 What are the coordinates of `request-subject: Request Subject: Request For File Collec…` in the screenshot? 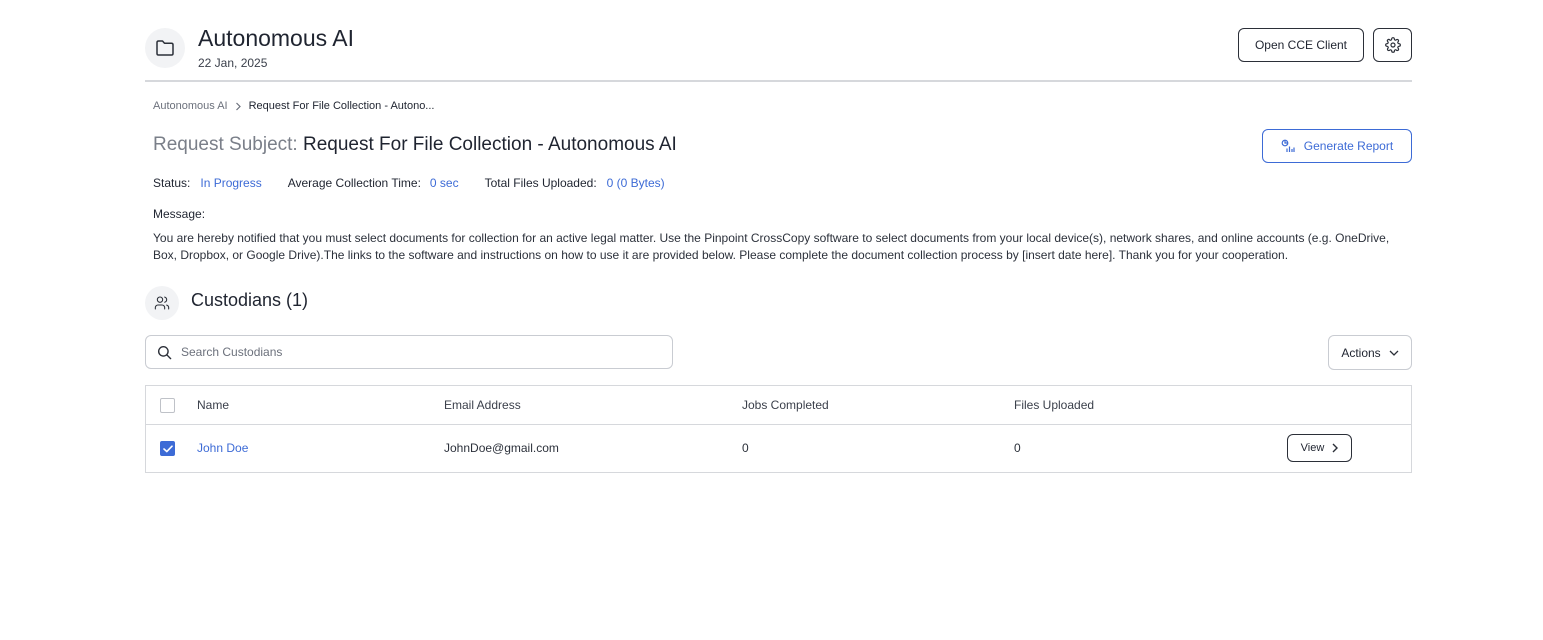 It's located at (415, 145).